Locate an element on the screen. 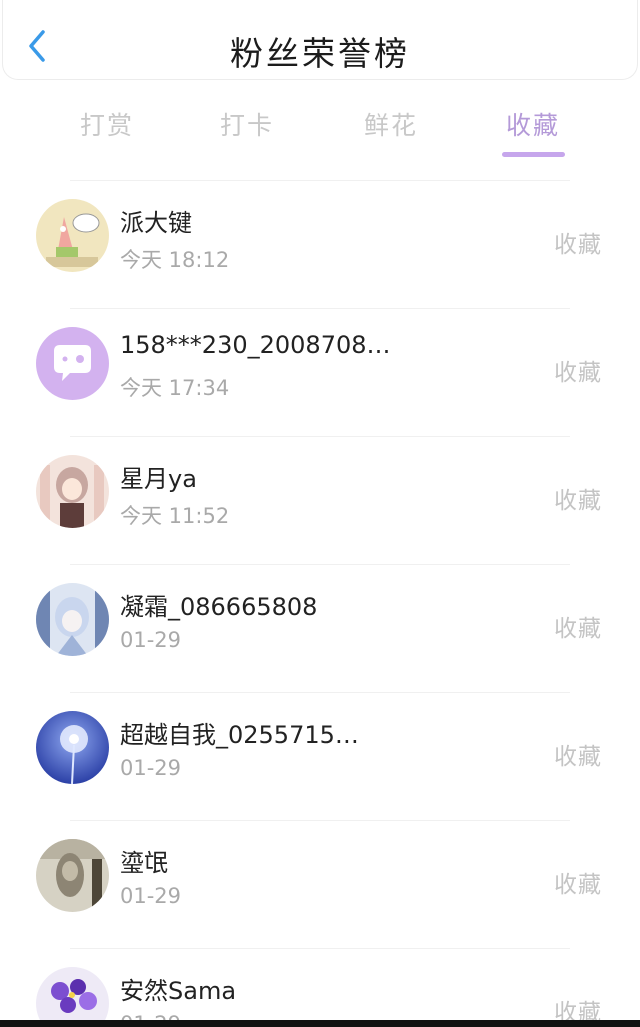 This screenshot has width=640, height=1027. tab-reward: 打赏 is located at coordinates (107, 126).